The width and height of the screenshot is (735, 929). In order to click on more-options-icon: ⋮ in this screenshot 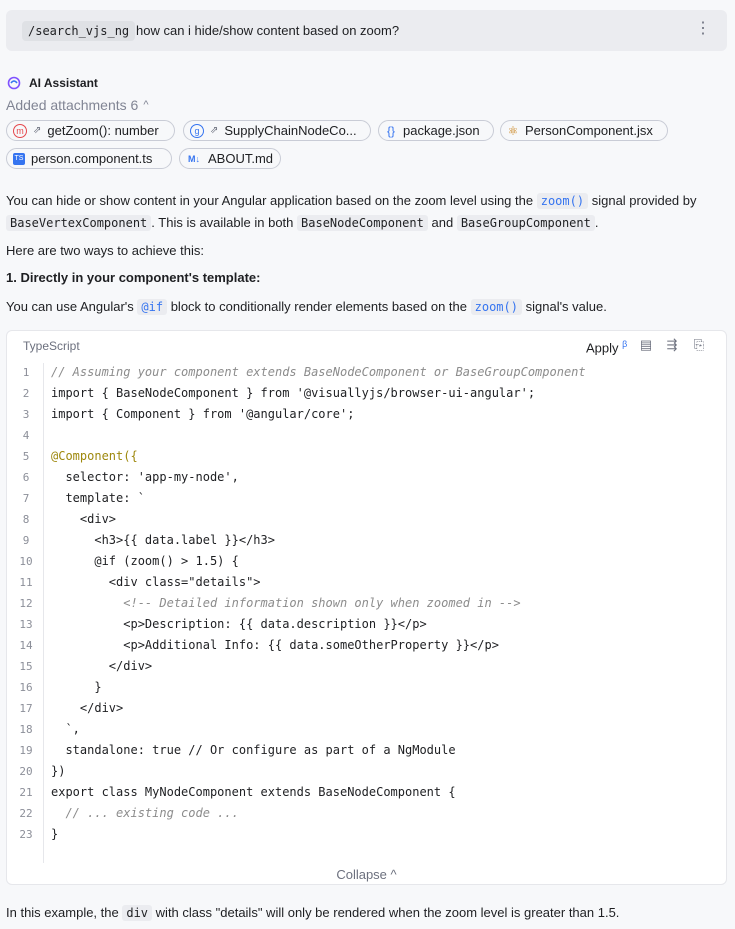, I will do `click(703, 29)`.